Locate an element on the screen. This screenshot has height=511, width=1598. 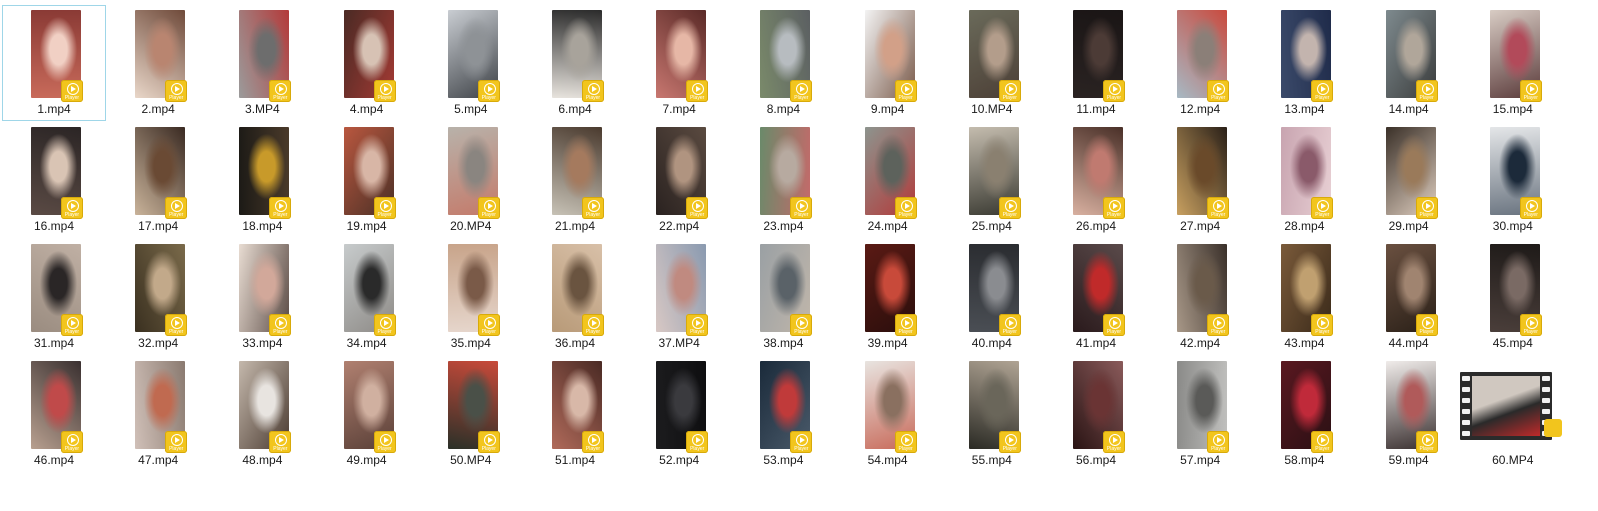
file-item: Player 54.mp4 is located at coordinates (888, 414).